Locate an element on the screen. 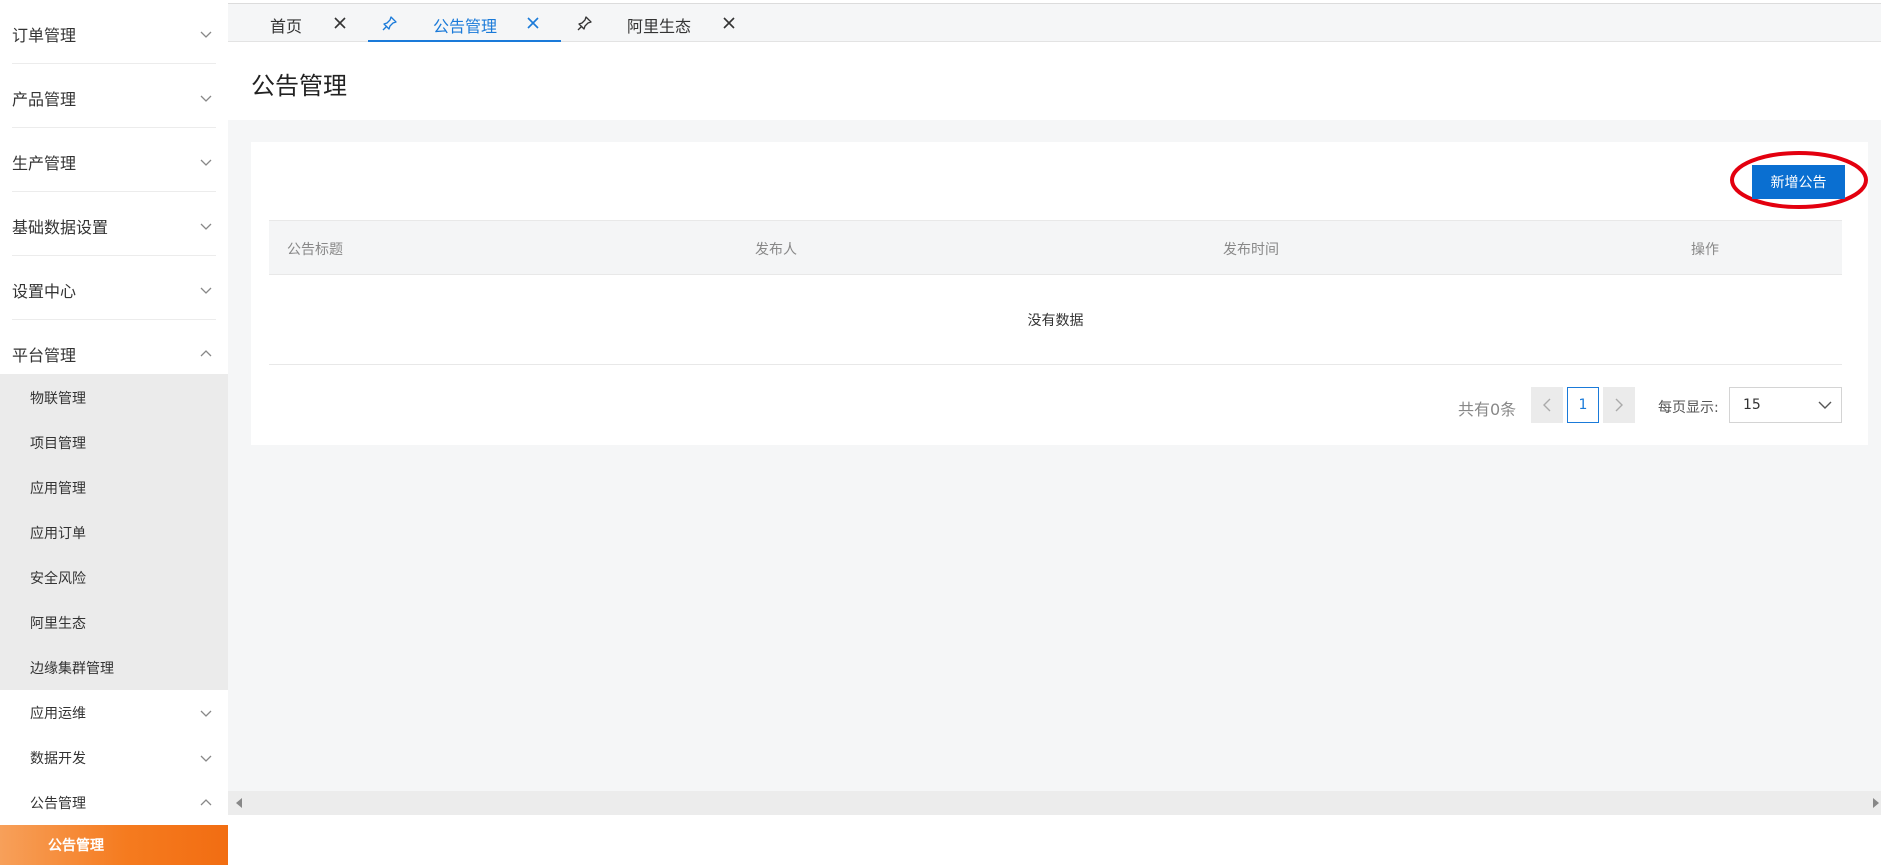 This screenshot has width=1881, height=865. chevron-right-icon is located at coordinates (1619, 405).